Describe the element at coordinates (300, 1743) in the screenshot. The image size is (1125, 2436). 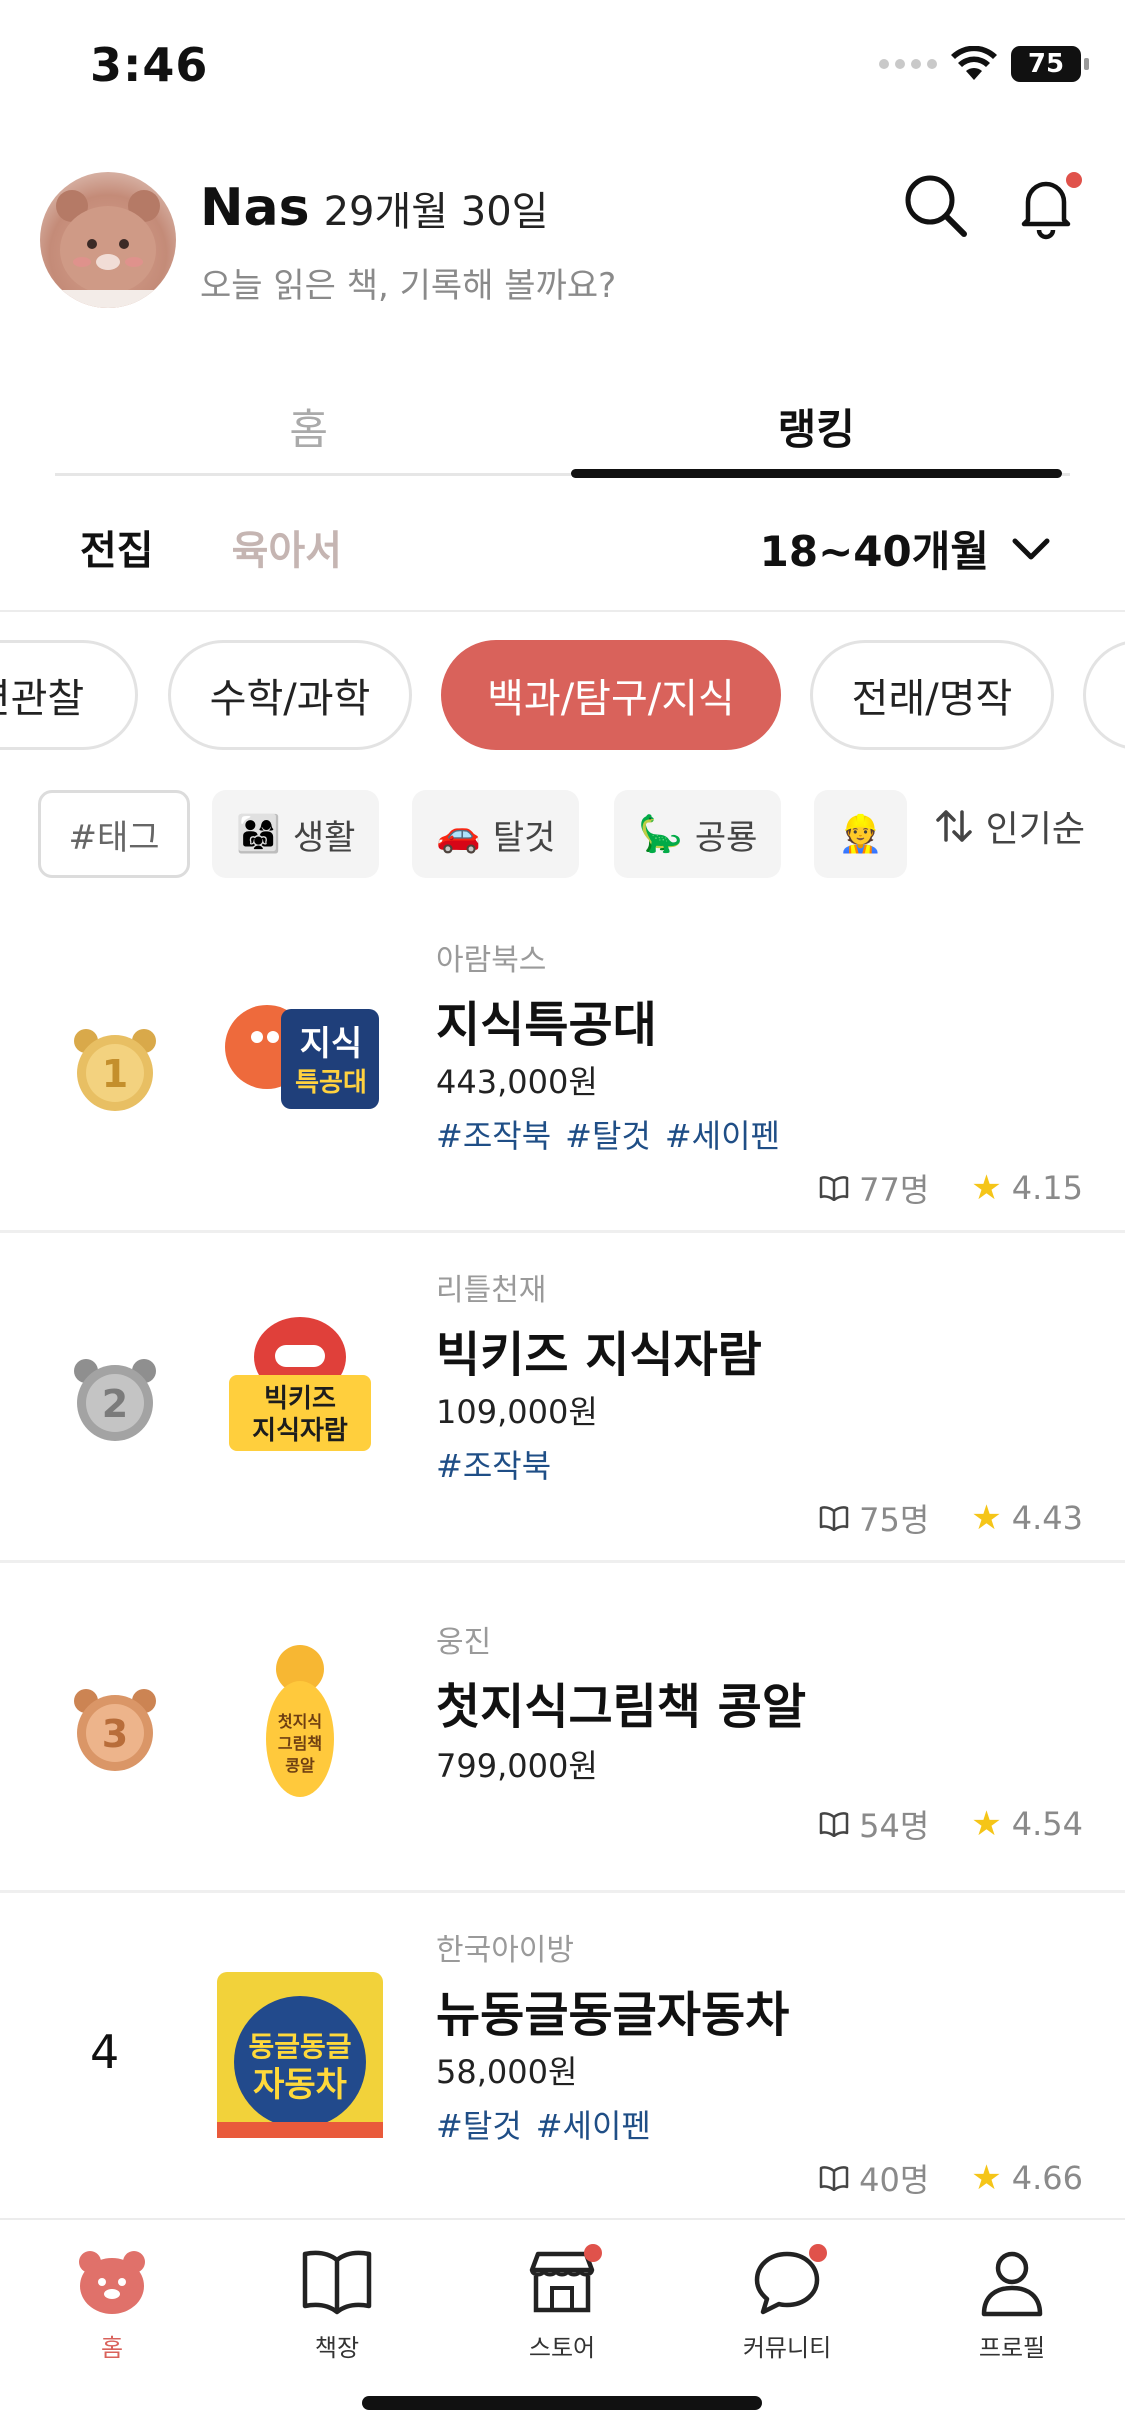
I see `book-logo-line-2: 그림책` at that location.